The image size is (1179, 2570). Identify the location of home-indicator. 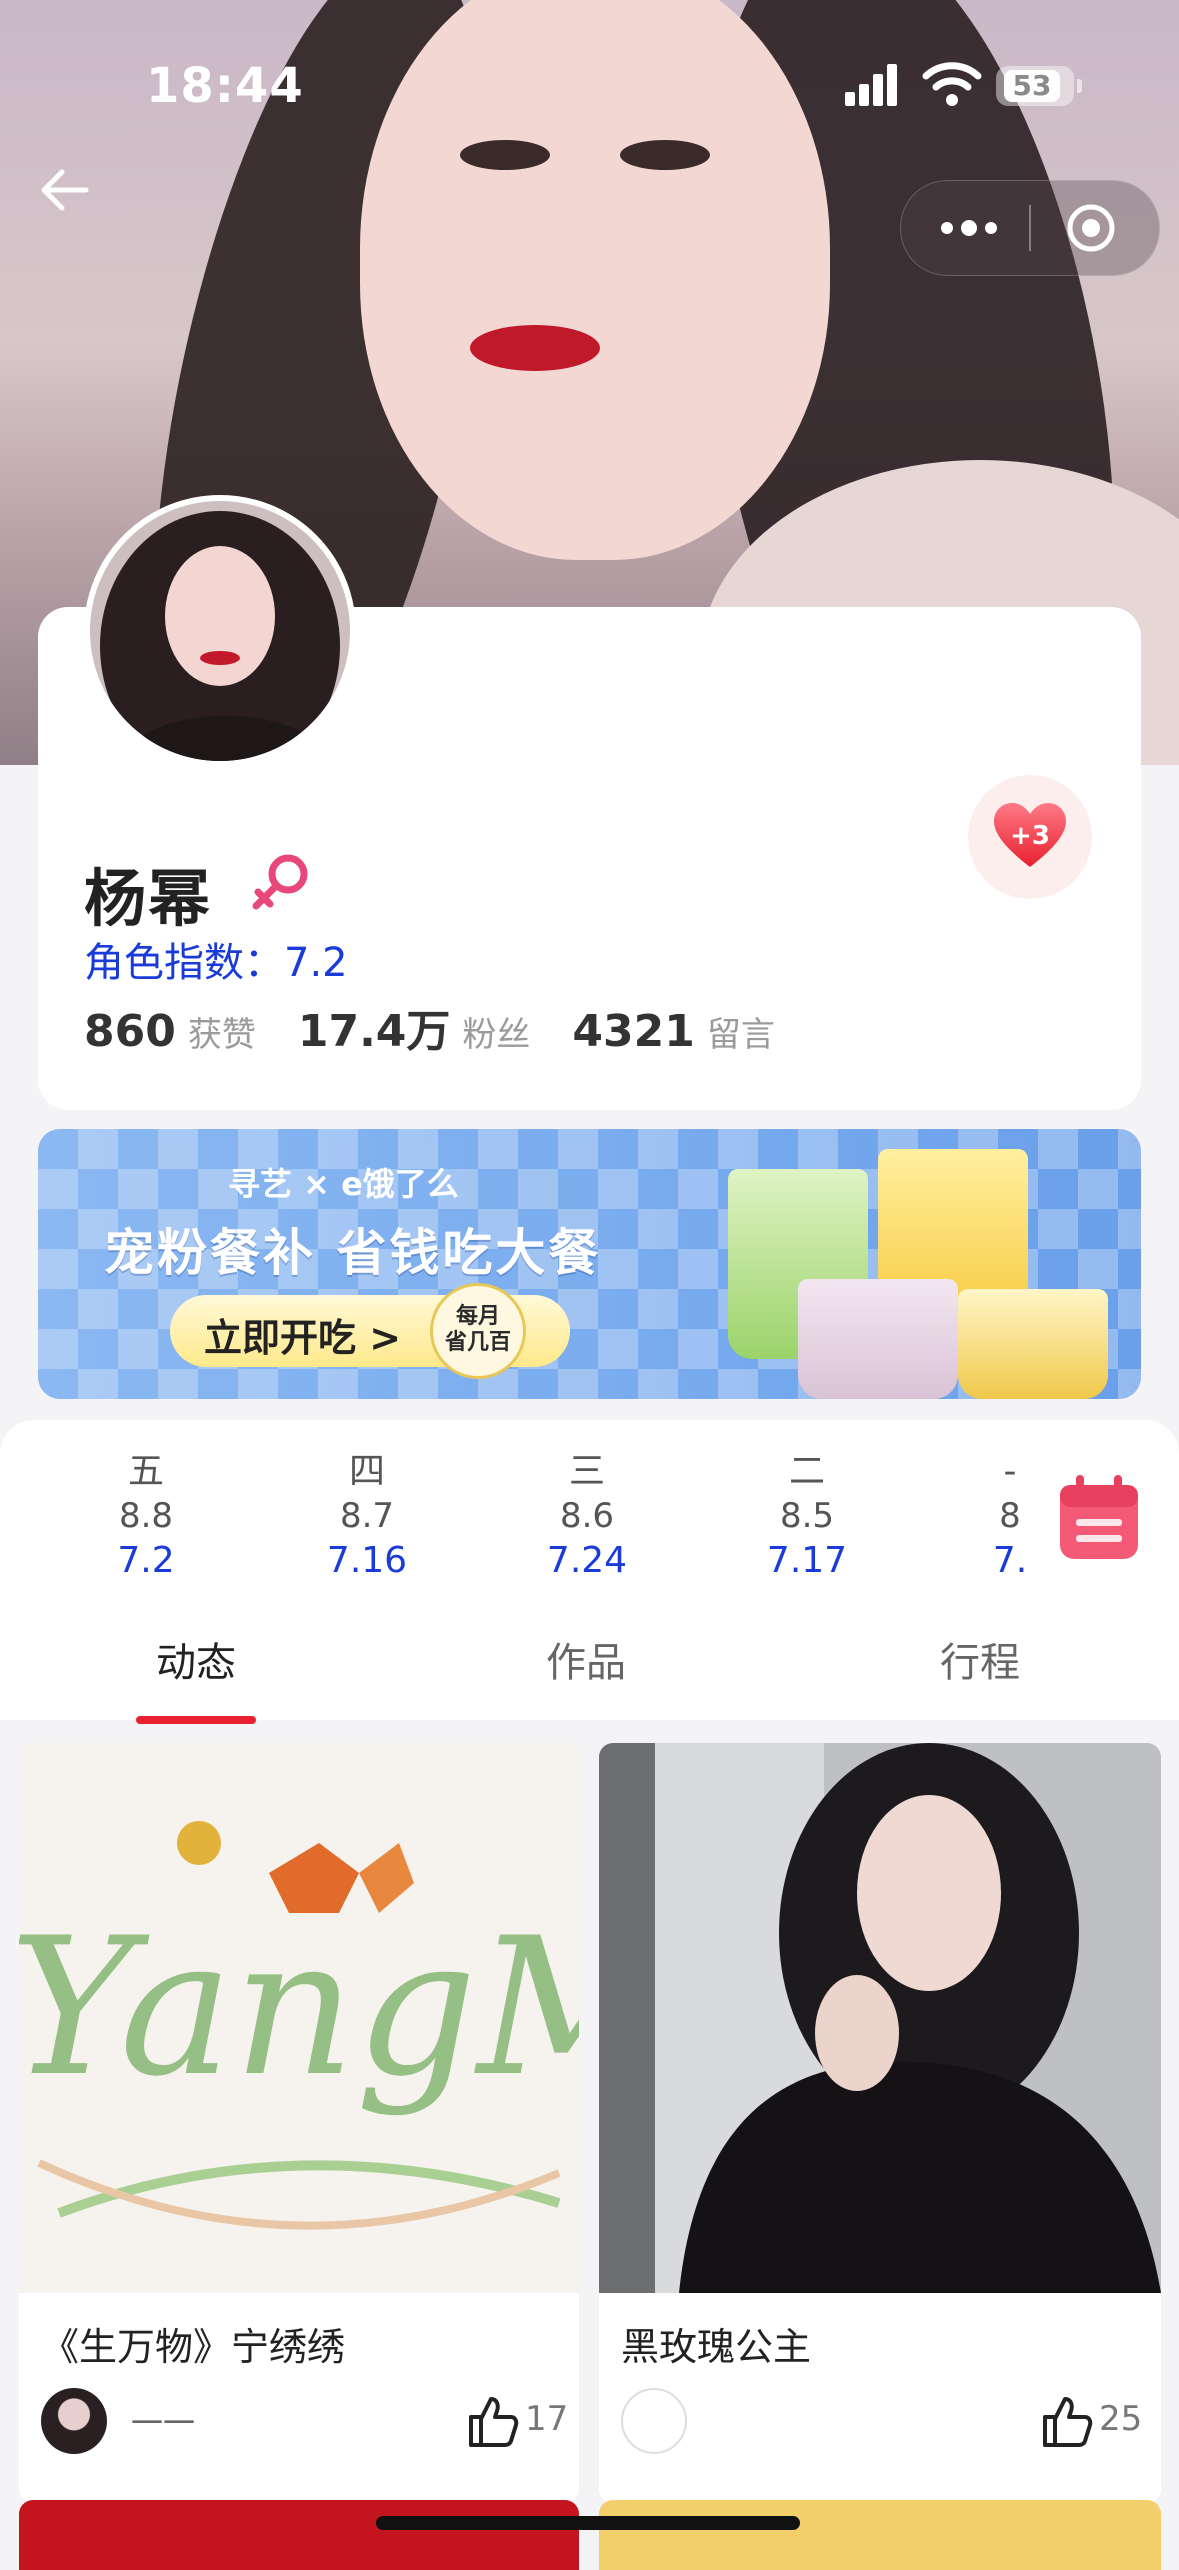
(588, 2523).